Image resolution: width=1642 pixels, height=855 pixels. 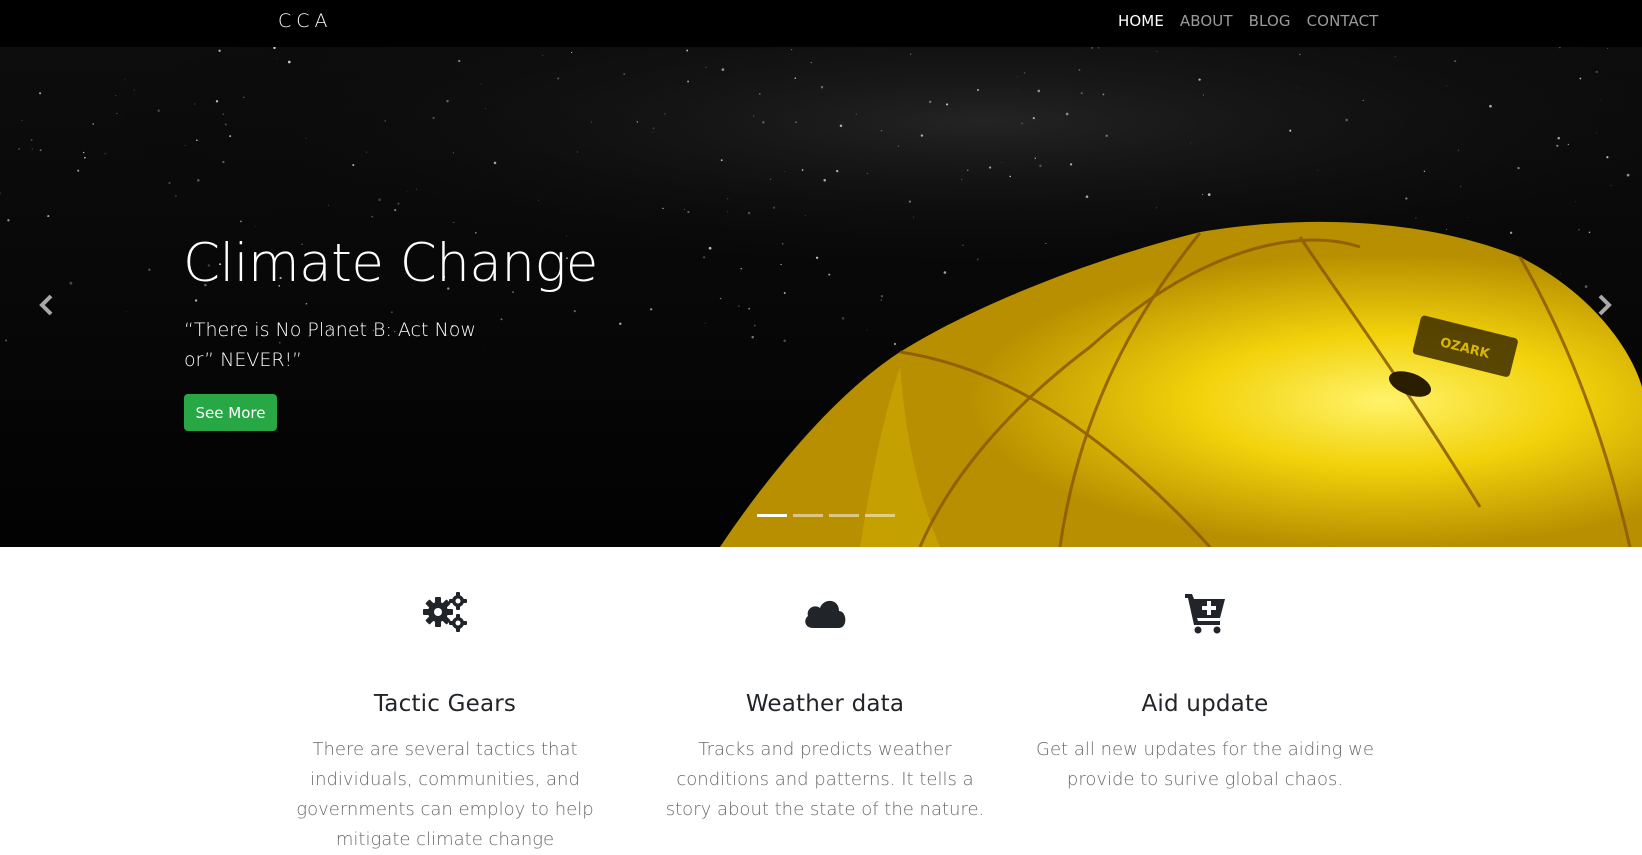 What do you see at coordinates (445, 612) in the screenshot?
I see `gears-icon` at bounding box center [445, 612].